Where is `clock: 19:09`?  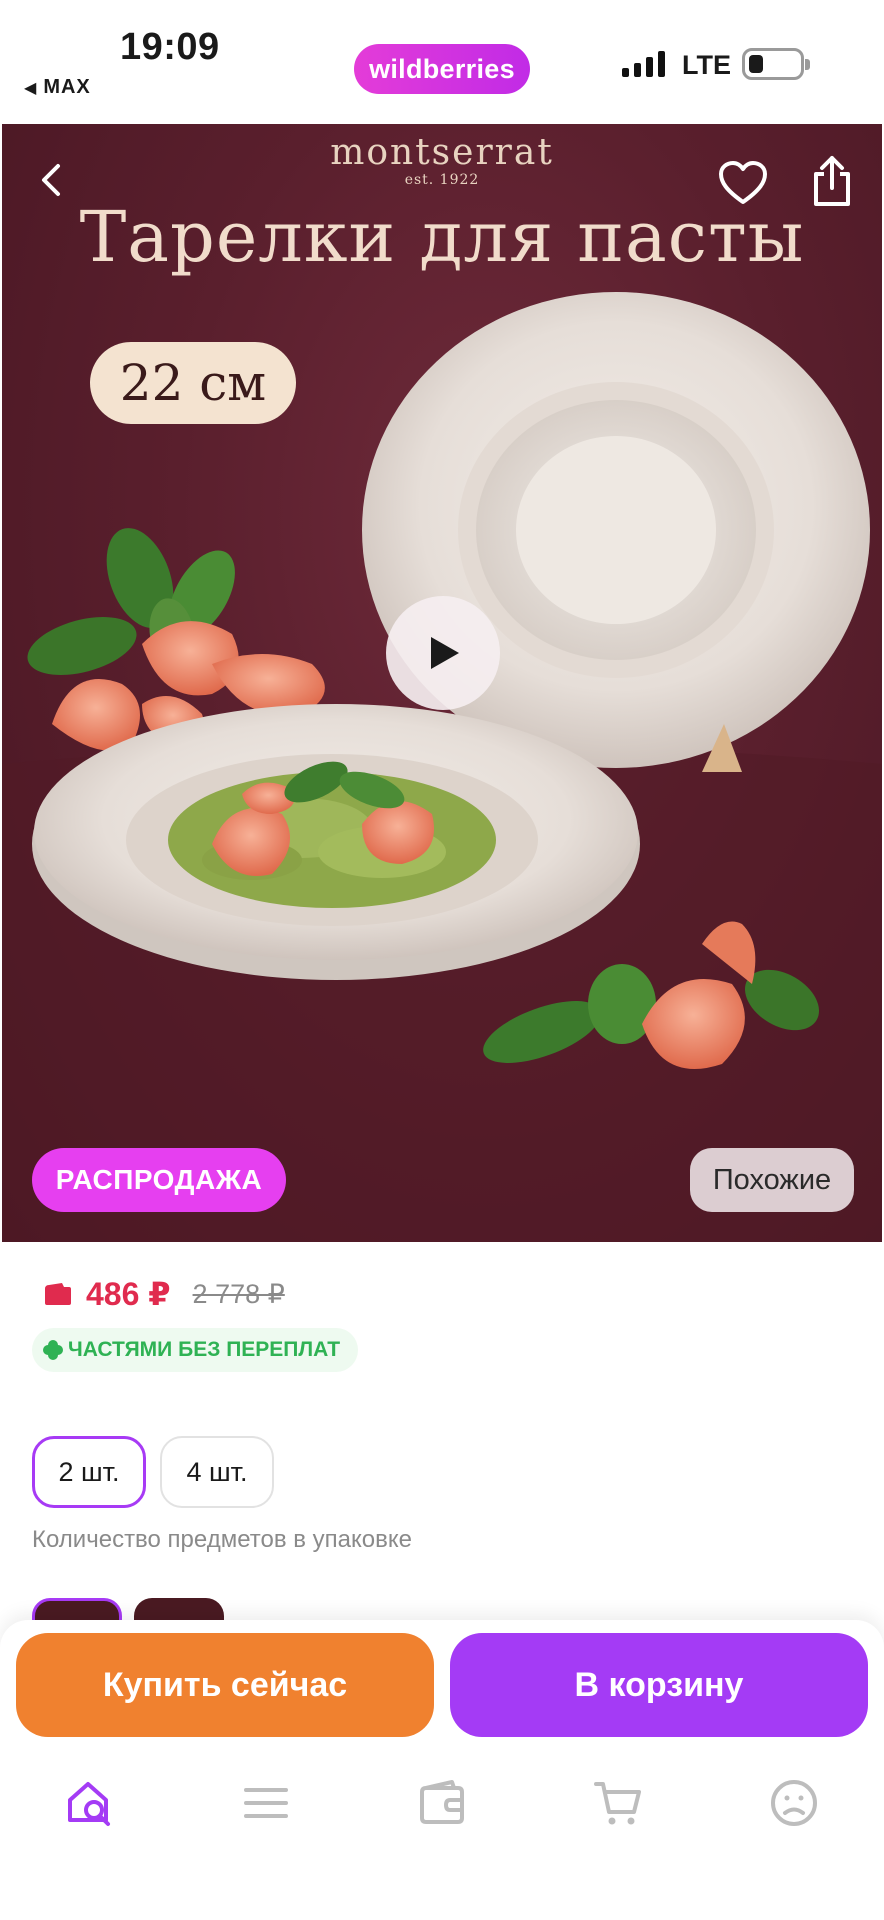
clock: 19:09 is located at coordinates (170, 47).